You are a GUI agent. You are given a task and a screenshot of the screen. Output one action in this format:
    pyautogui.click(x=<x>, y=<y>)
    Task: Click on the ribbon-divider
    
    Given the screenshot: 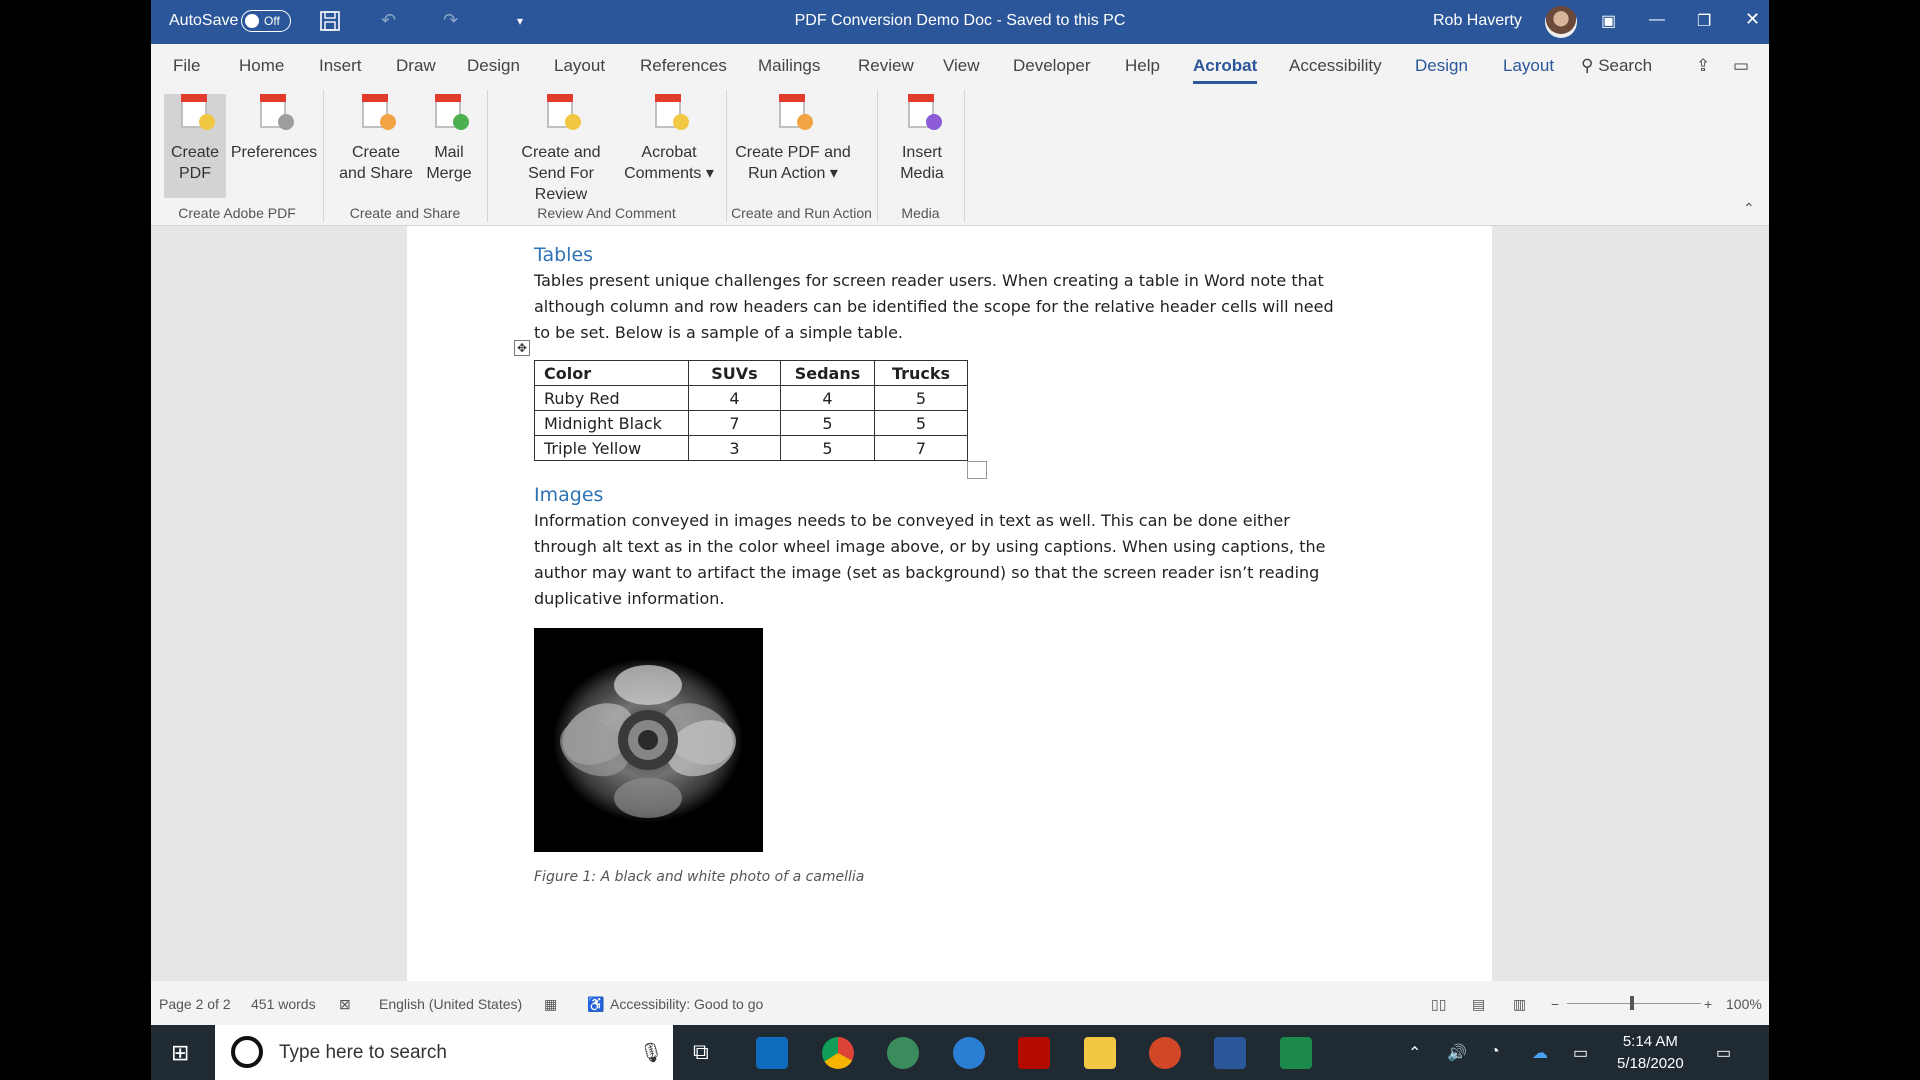 What is the action you would take?
    pyautogui.click(x=487, y=156)
    